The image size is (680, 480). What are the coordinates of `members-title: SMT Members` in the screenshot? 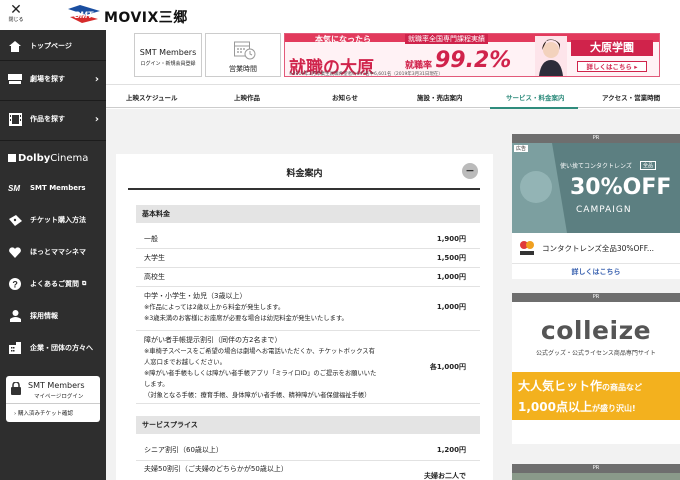 It's located at (56, 385).